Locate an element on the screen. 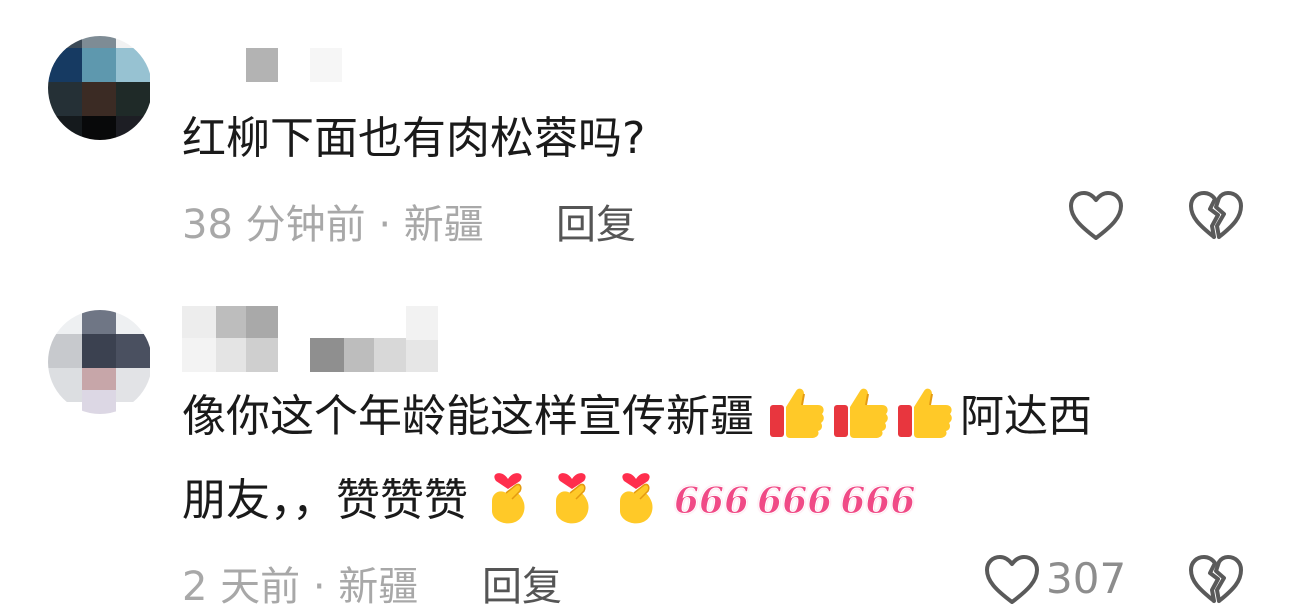 The width and height of the screenshot is (1290, 614). like-count: 307 is located at coordinates (1086, 578).